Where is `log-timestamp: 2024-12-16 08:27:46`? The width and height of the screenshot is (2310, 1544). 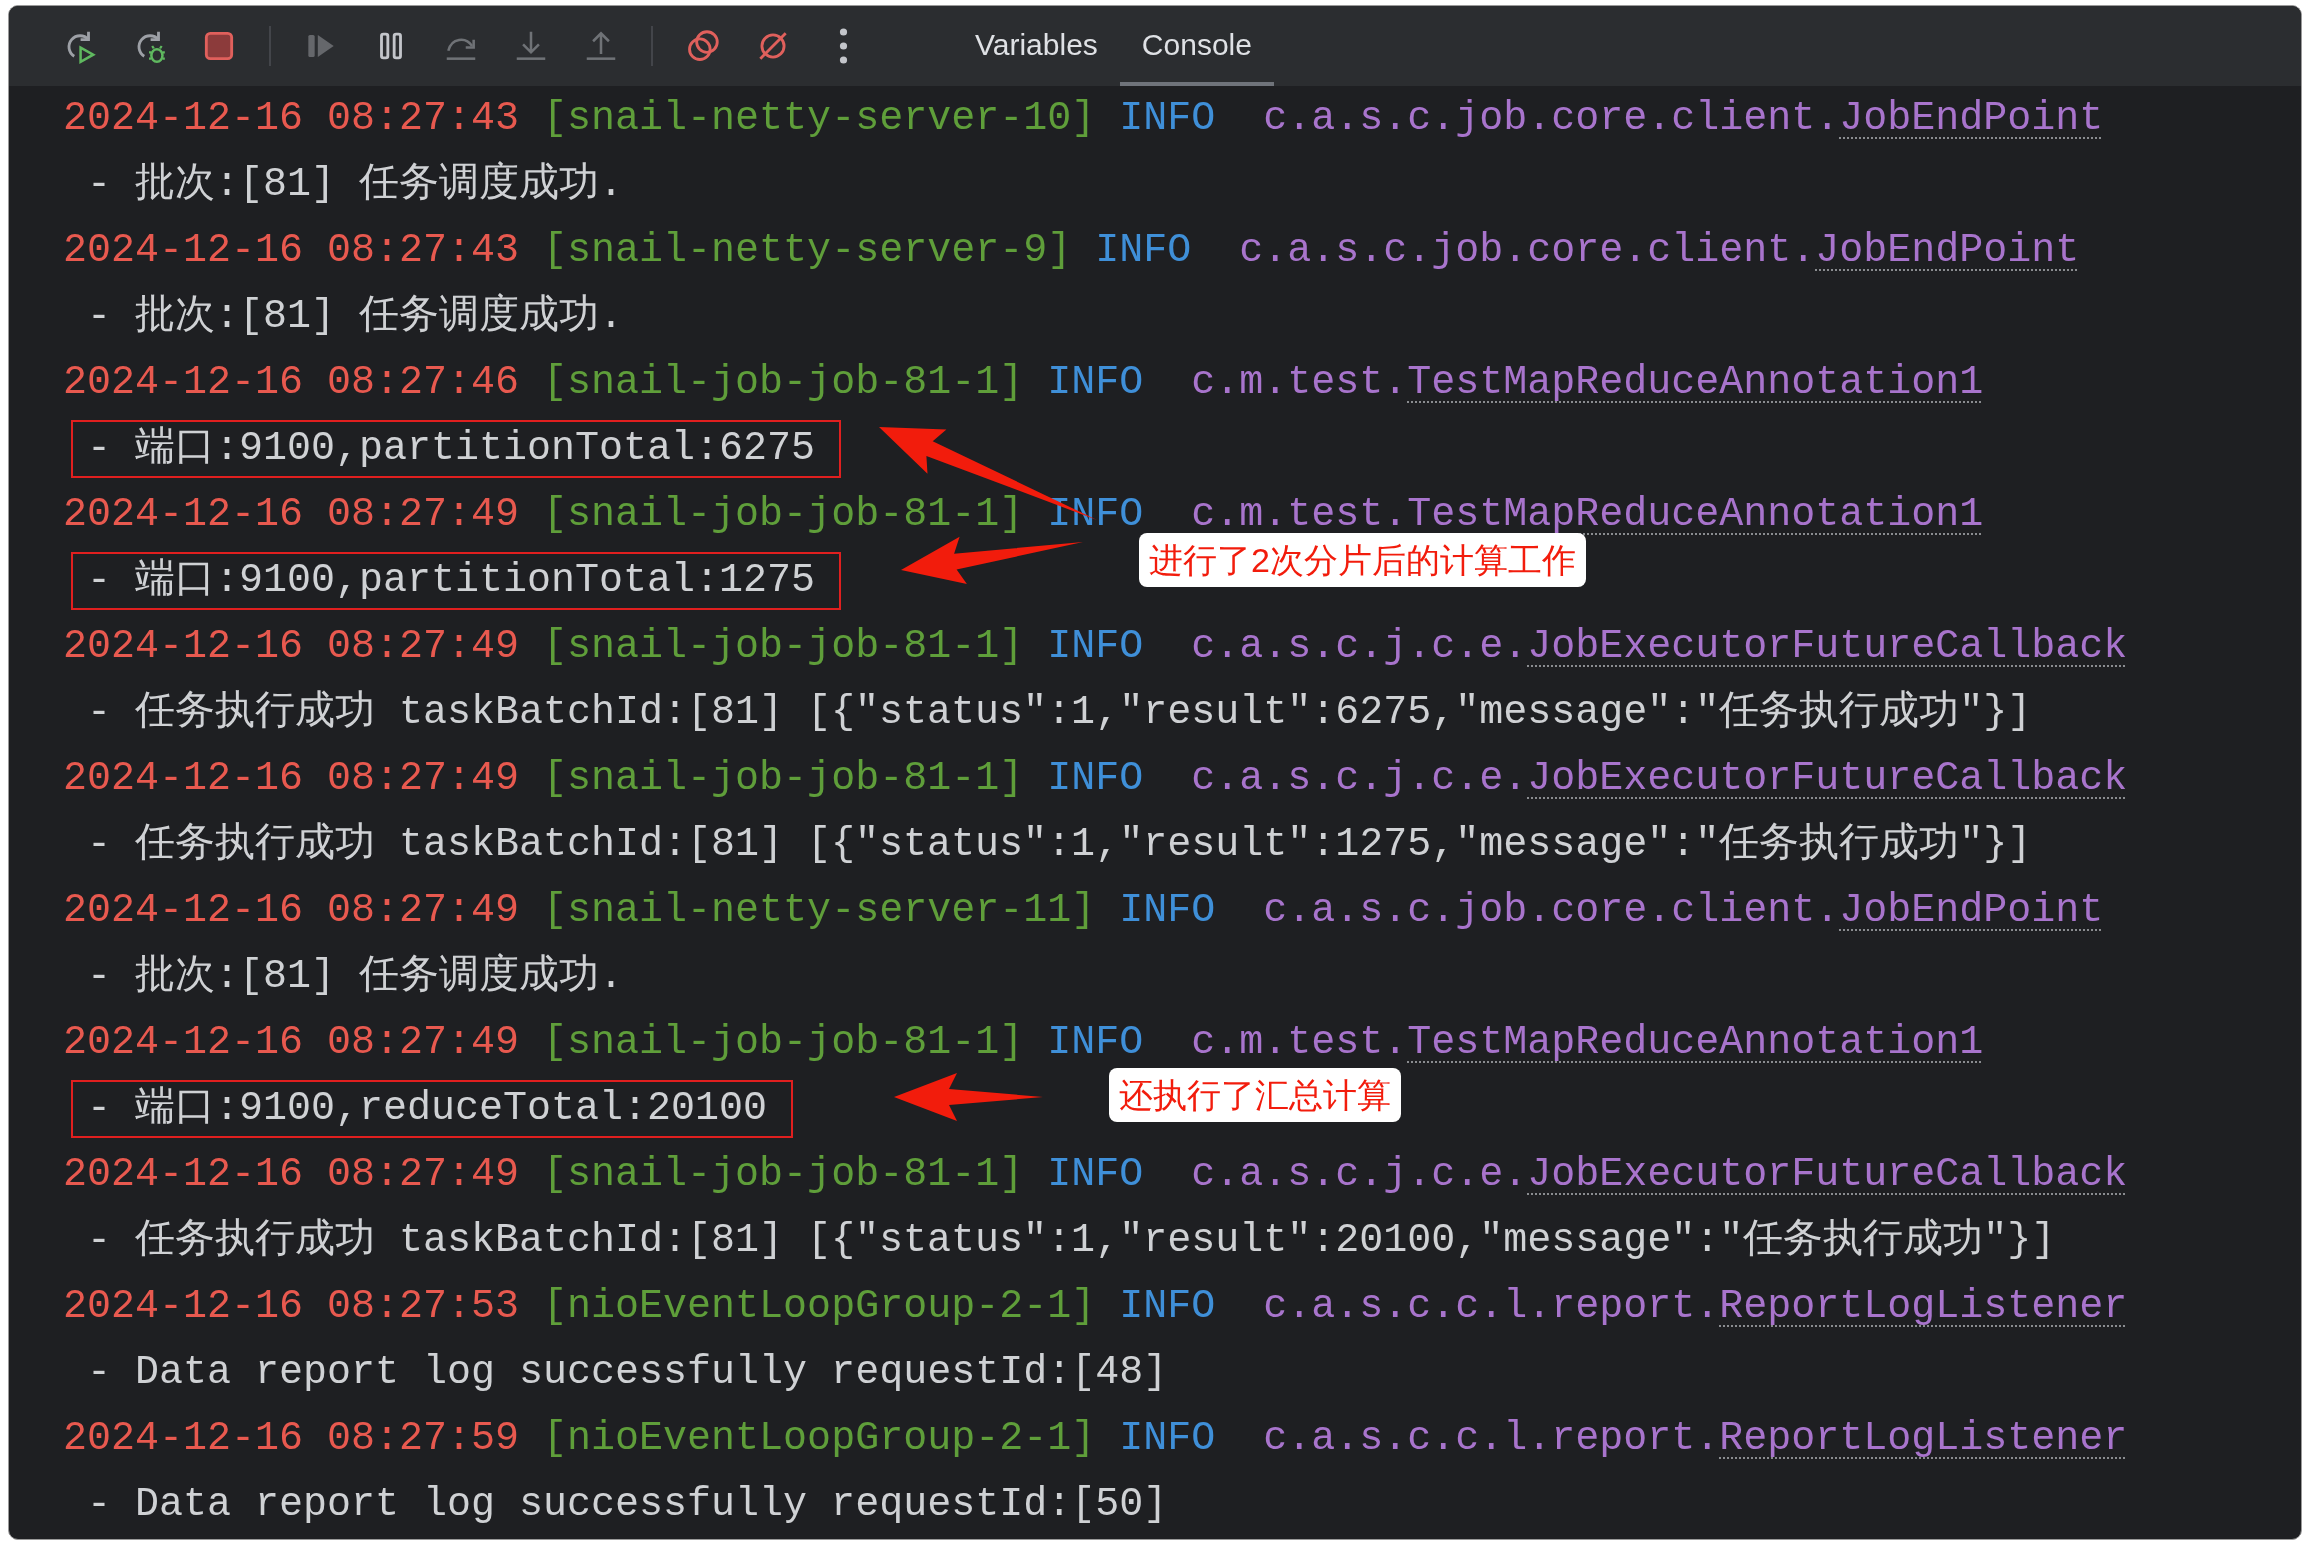 log-timestamp: 2024-12-16 08:27:46 is located at coordinates (291, 383).